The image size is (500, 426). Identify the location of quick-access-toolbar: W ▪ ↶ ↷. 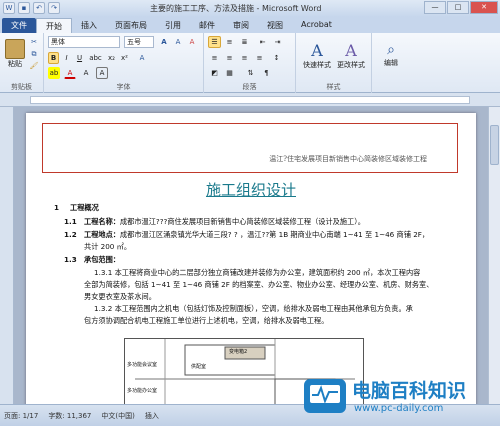
(31, 8).